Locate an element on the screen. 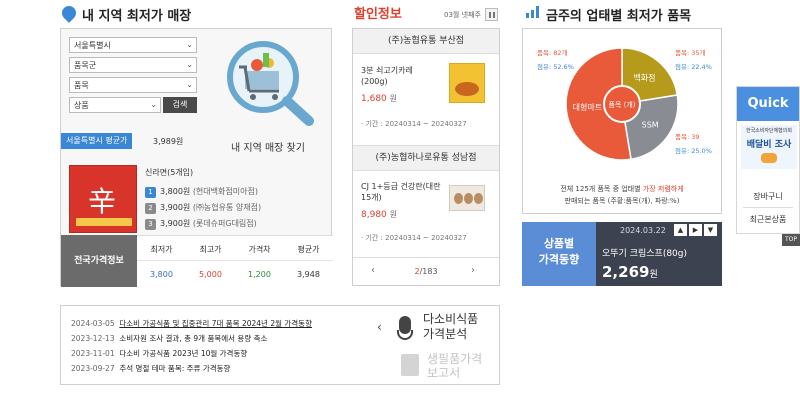 This screenshot has width=800, height=403. daily-report-link: 생필품가격 보고서 is located at coordinates (447, 367).